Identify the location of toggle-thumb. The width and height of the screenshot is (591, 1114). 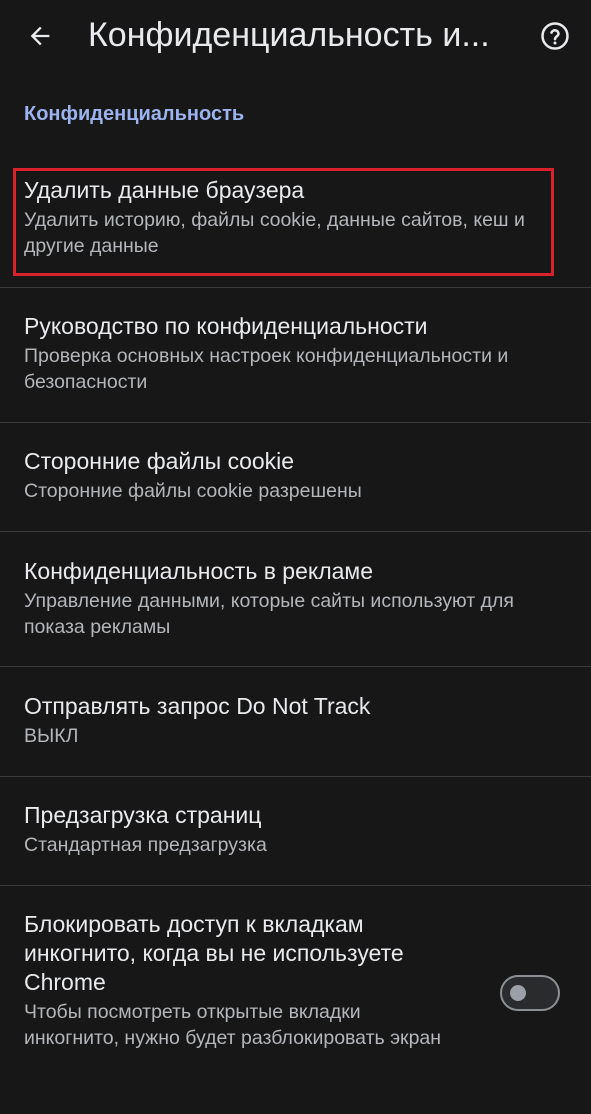
(518, 993).